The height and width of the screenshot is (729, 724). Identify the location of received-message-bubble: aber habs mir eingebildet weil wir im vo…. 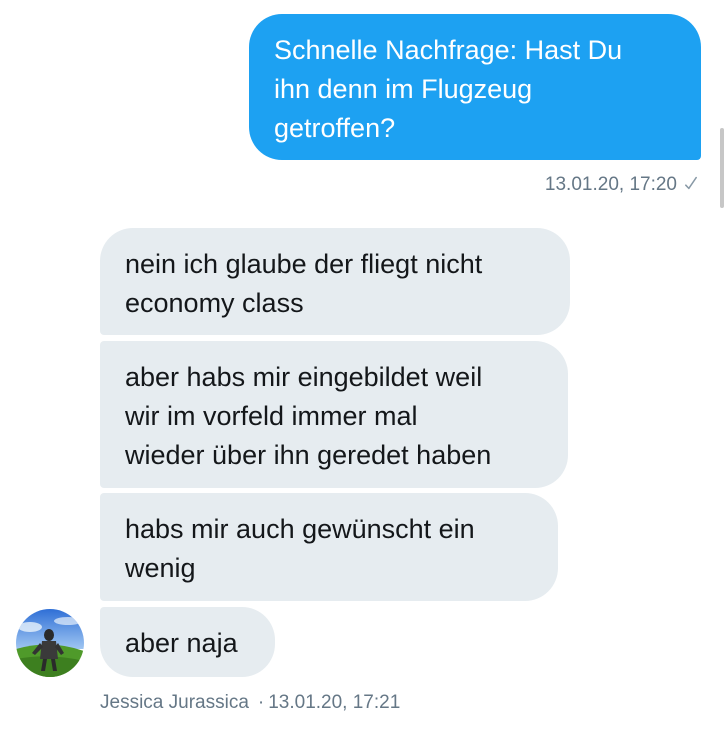
(334, 414).